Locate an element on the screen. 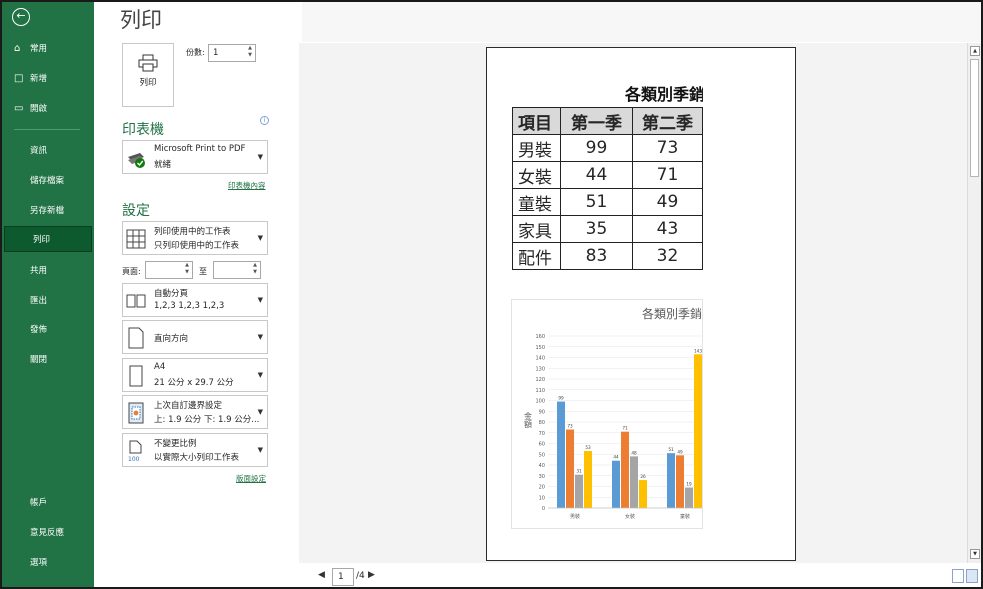 Image resolution: width=983 pixels, height=589 pixels. scaling-100-icon: 100 is located at coordinates (135, 451).